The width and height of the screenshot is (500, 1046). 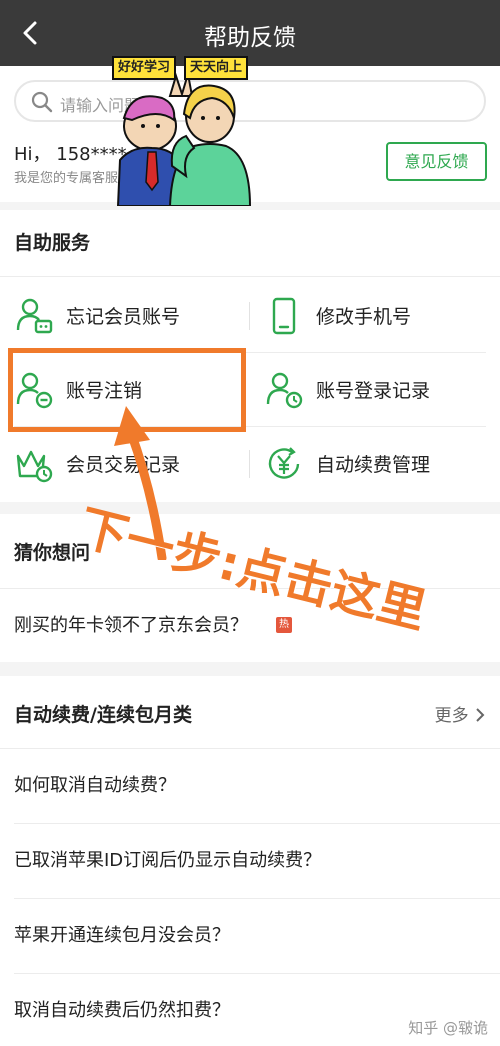 I want to click on service-label: 自动续费管理, so click(x=373, y=465).